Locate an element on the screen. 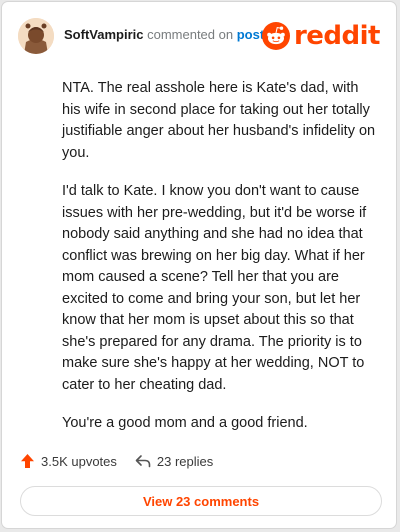 The image size is (400, 532). replies-stat: 23 replies is located at coordinates (174, 461).